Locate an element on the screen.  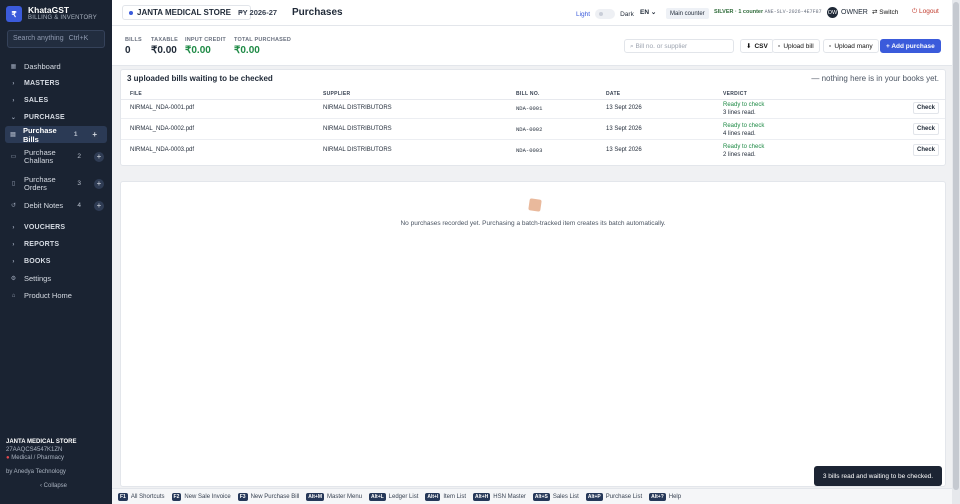
page-scrollbar is located at coordinates (956, 252).